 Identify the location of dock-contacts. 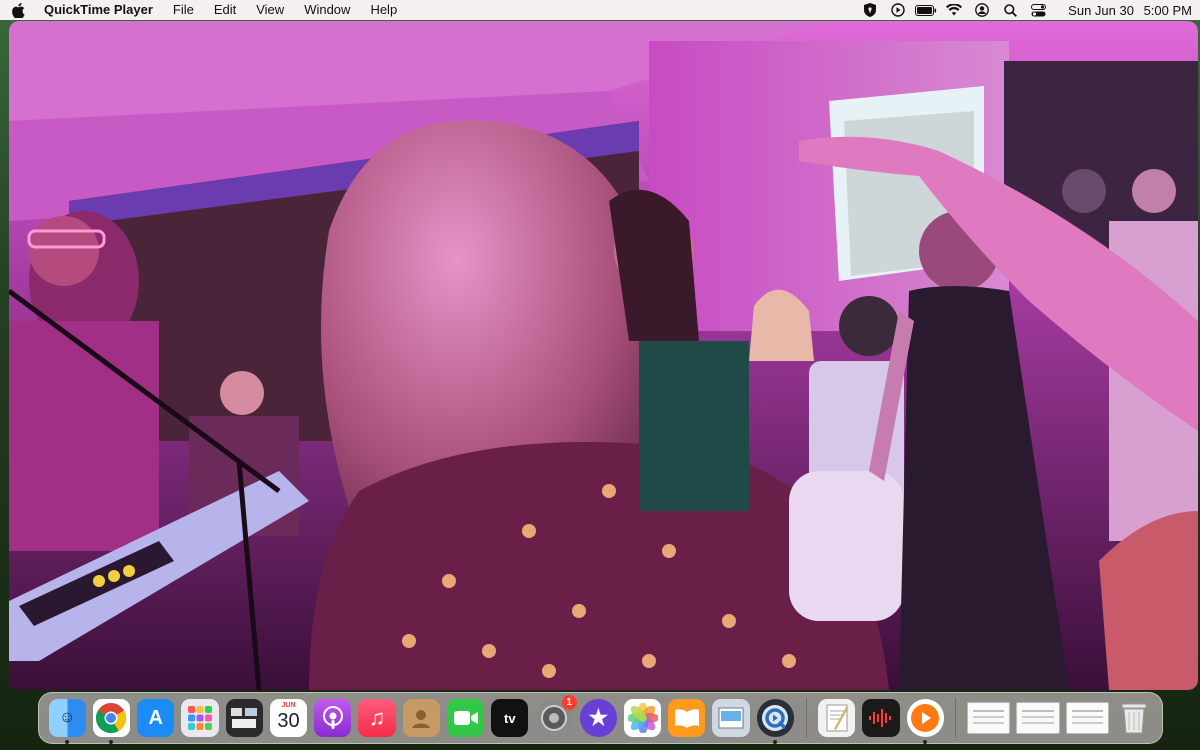
(421, 718).